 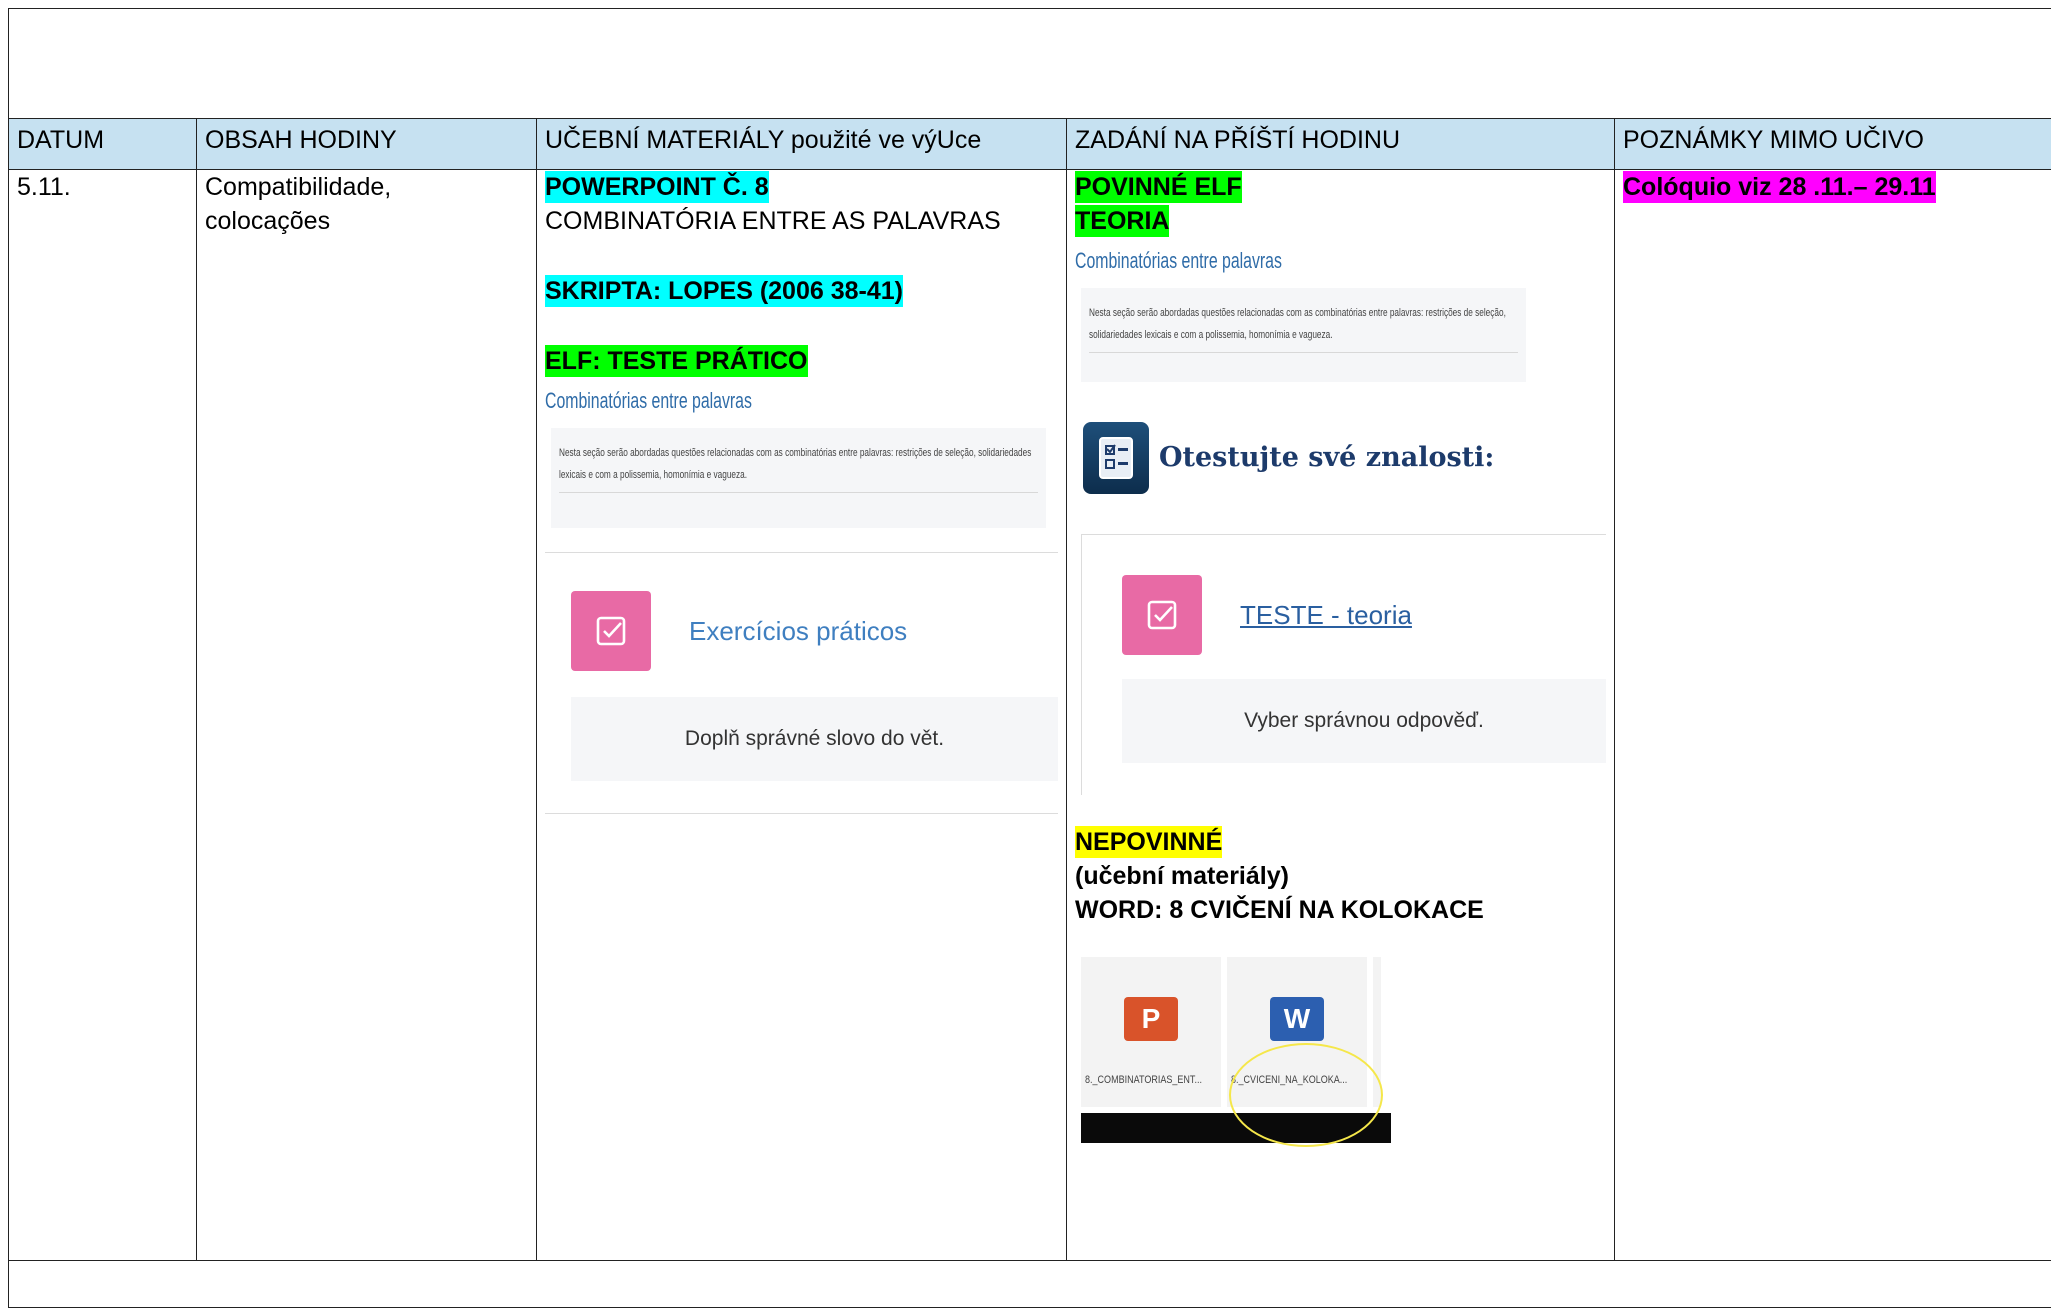 What do you see at coordinates (1122, 221) in the screenshot?
I see `teoria-label: TEORIA` at bounding box center [1122, 221].